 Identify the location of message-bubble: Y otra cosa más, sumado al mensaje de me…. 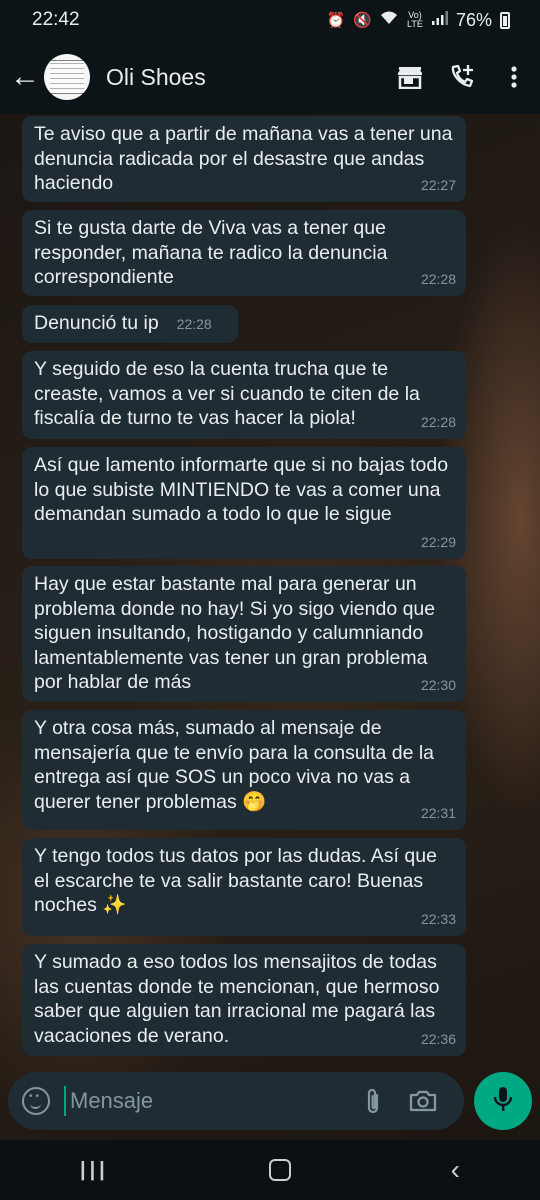
(244, 770).